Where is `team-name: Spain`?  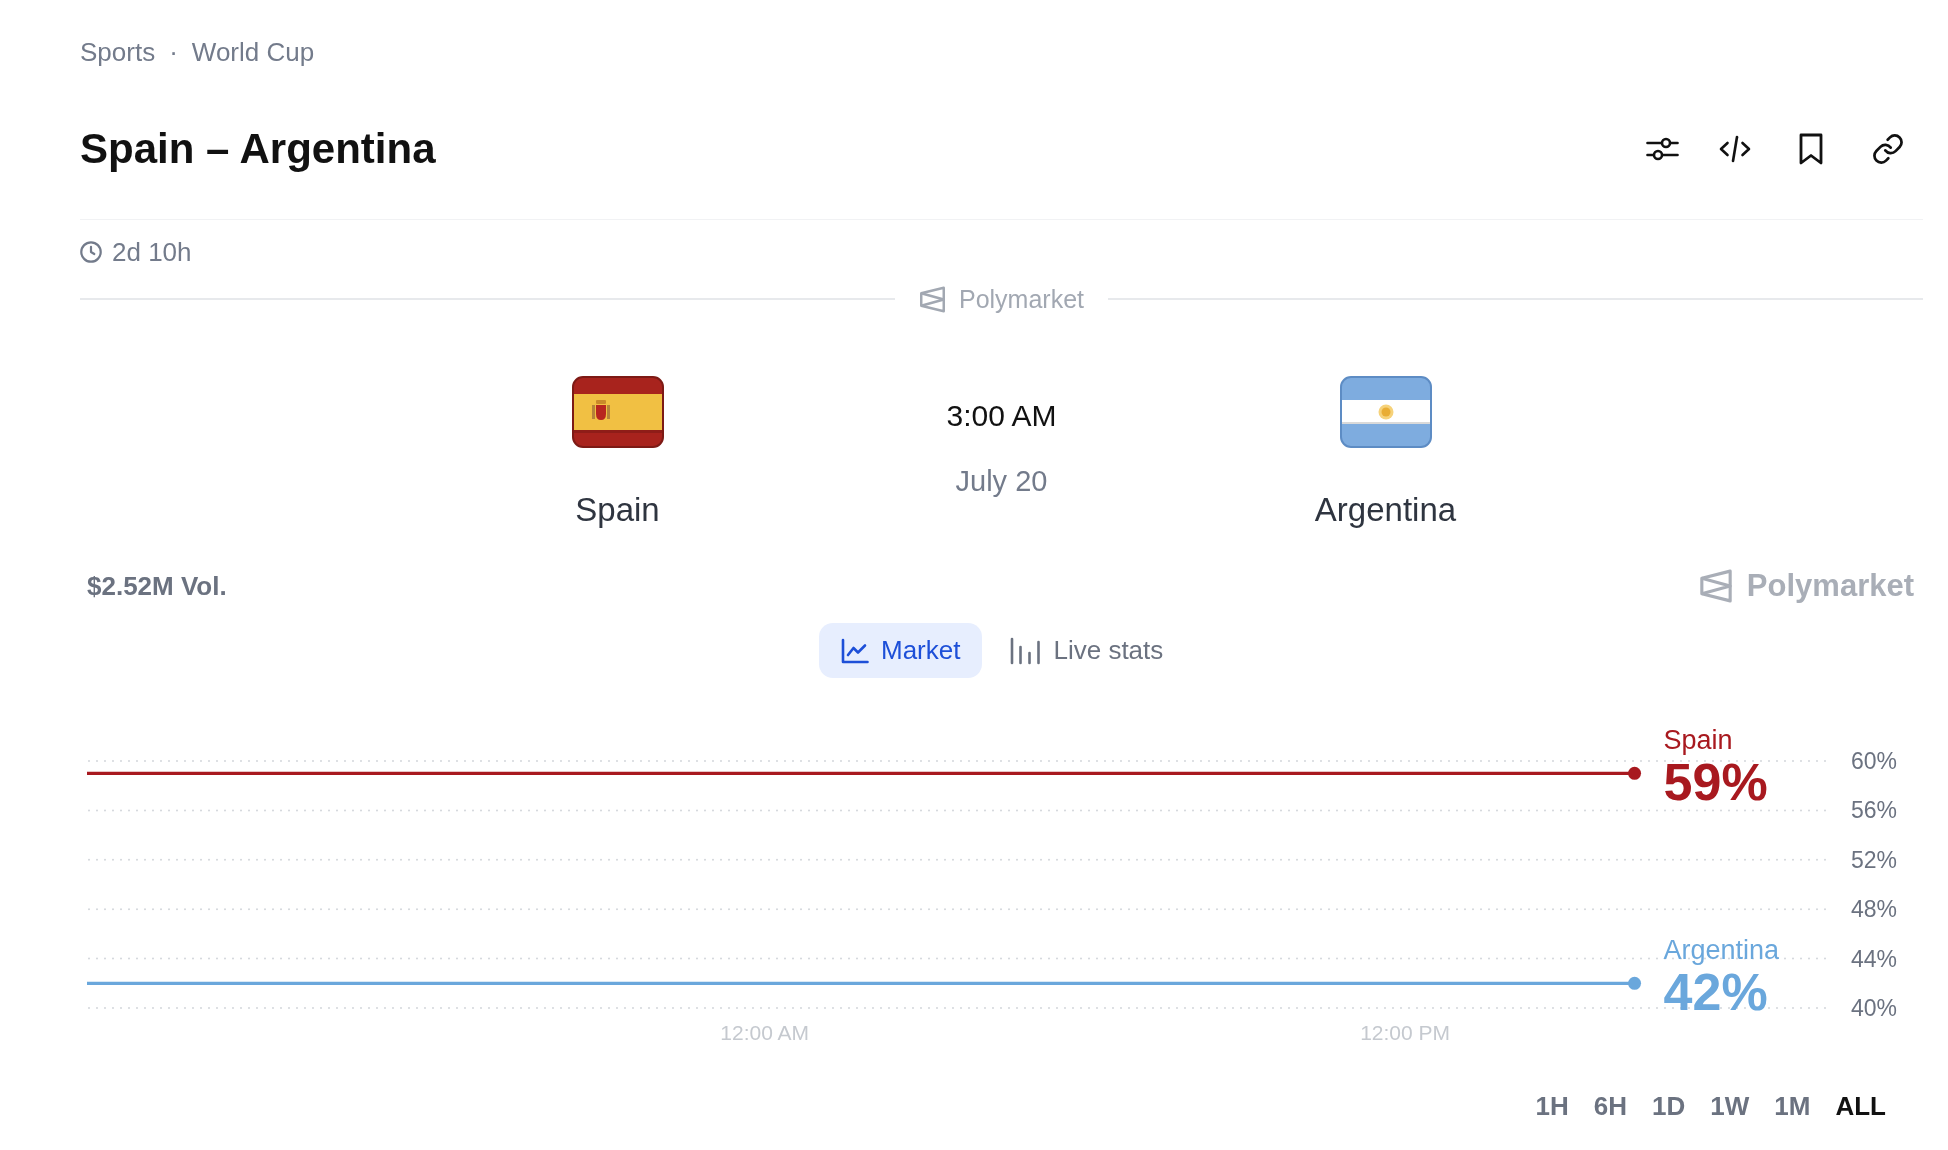 team-name: Spain is located at coordinates (617, 510).